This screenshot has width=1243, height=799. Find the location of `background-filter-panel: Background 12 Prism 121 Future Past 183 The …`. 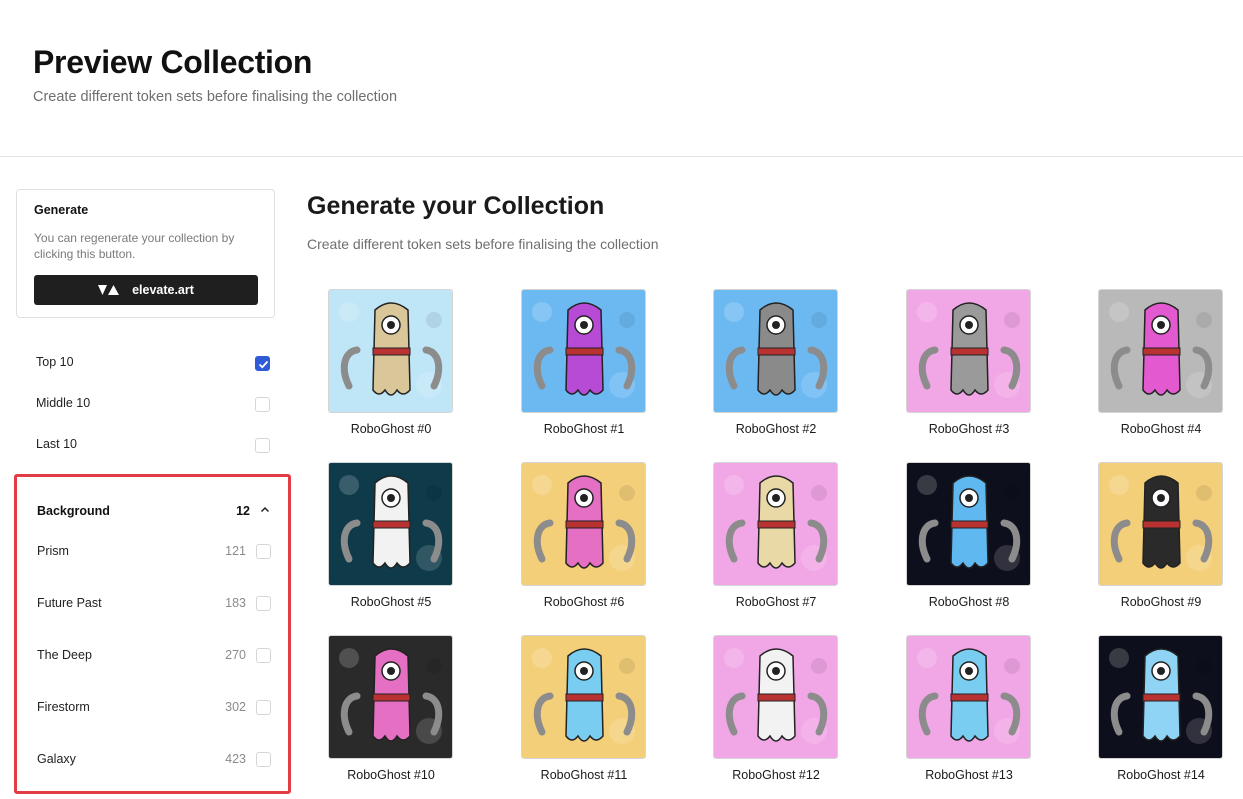

background-filter-panel: Background 12 Prism 121 Future Past 183 The … is located at coordinates (152, 634).